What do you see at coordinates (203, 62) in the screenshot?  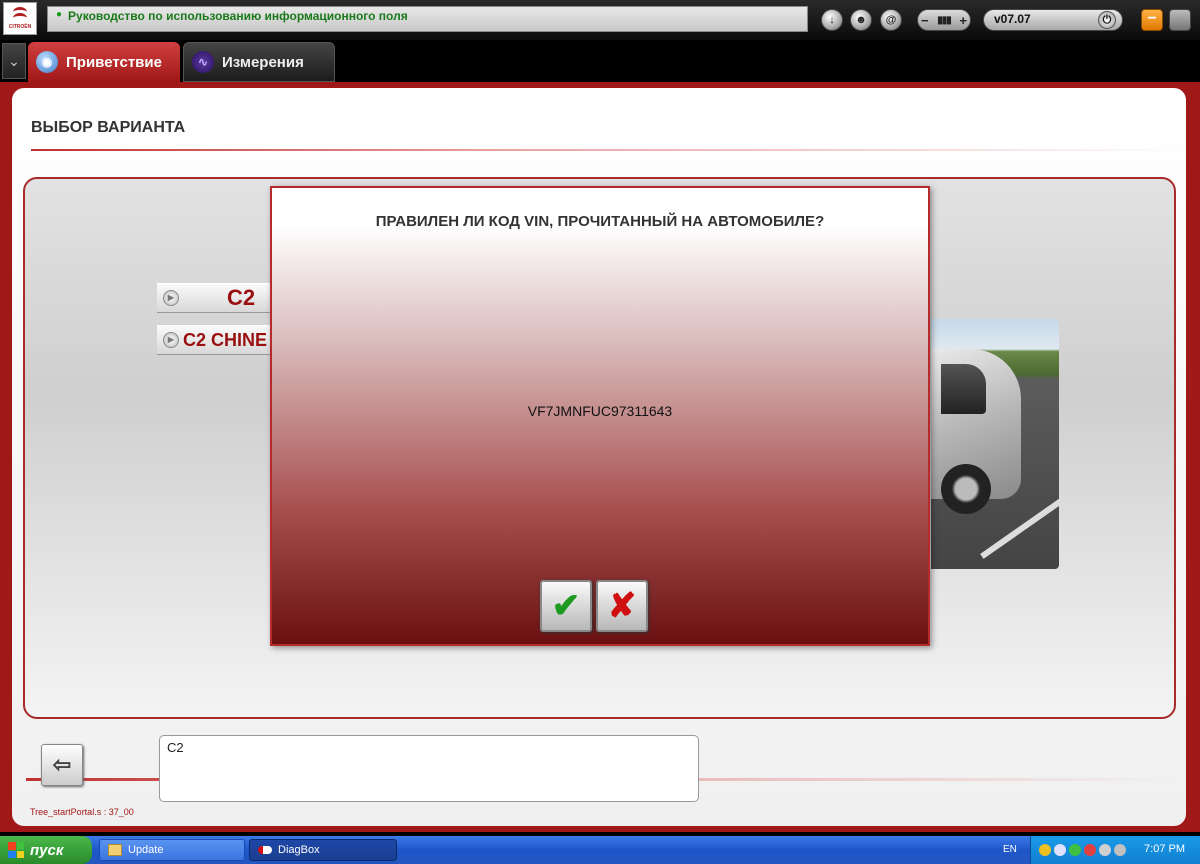 I see `waveform-icon: ∿` at bounding box center [203, 62].